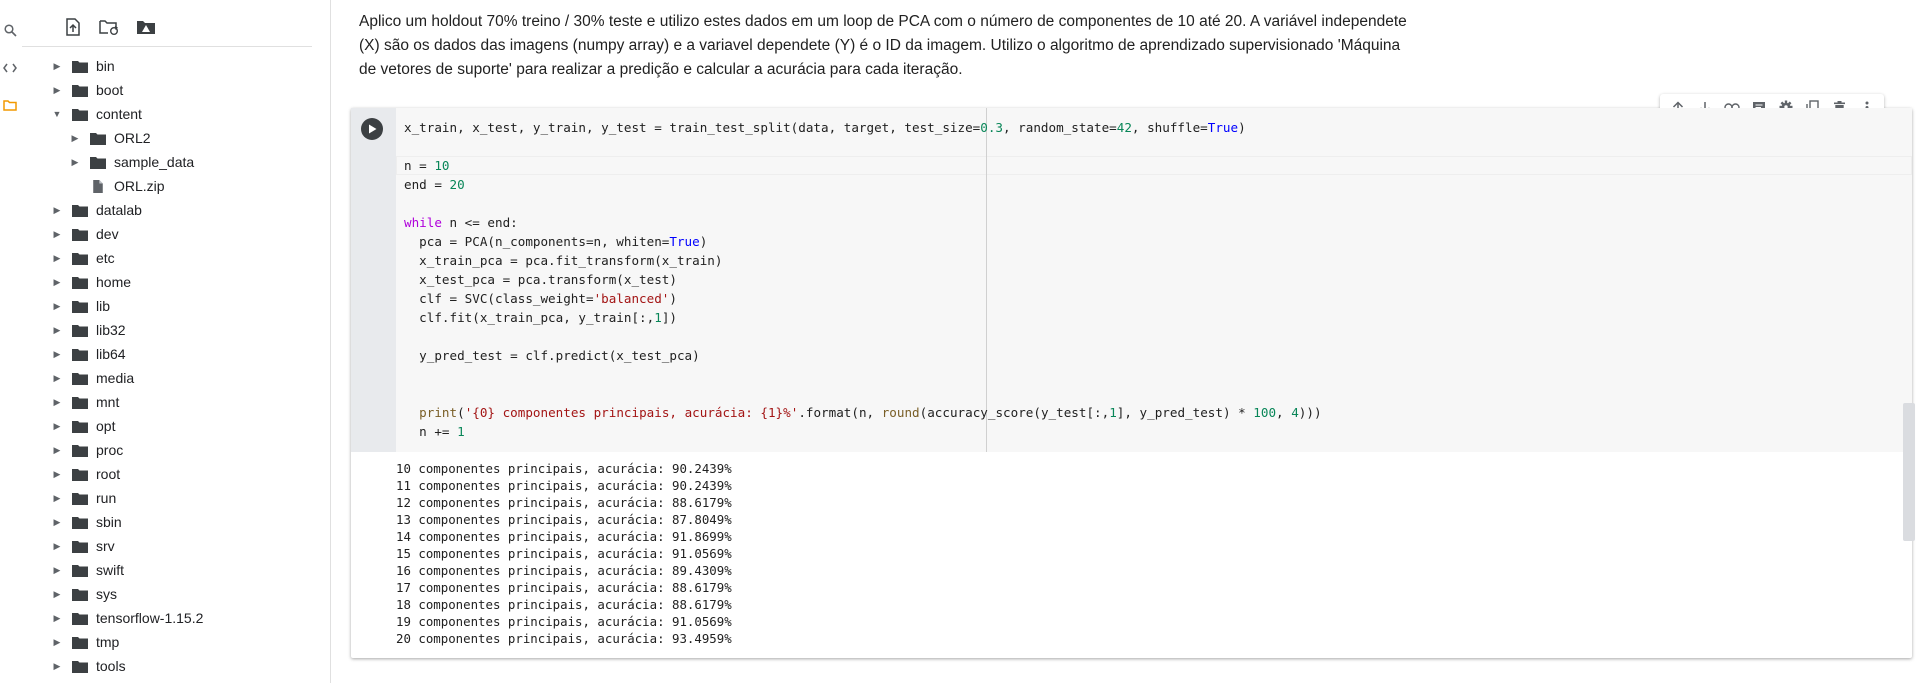  What do you see at coordinates (110, 570) in the screenshot?
I see `file-tree-label: swift` at bounding box center [110, 570].